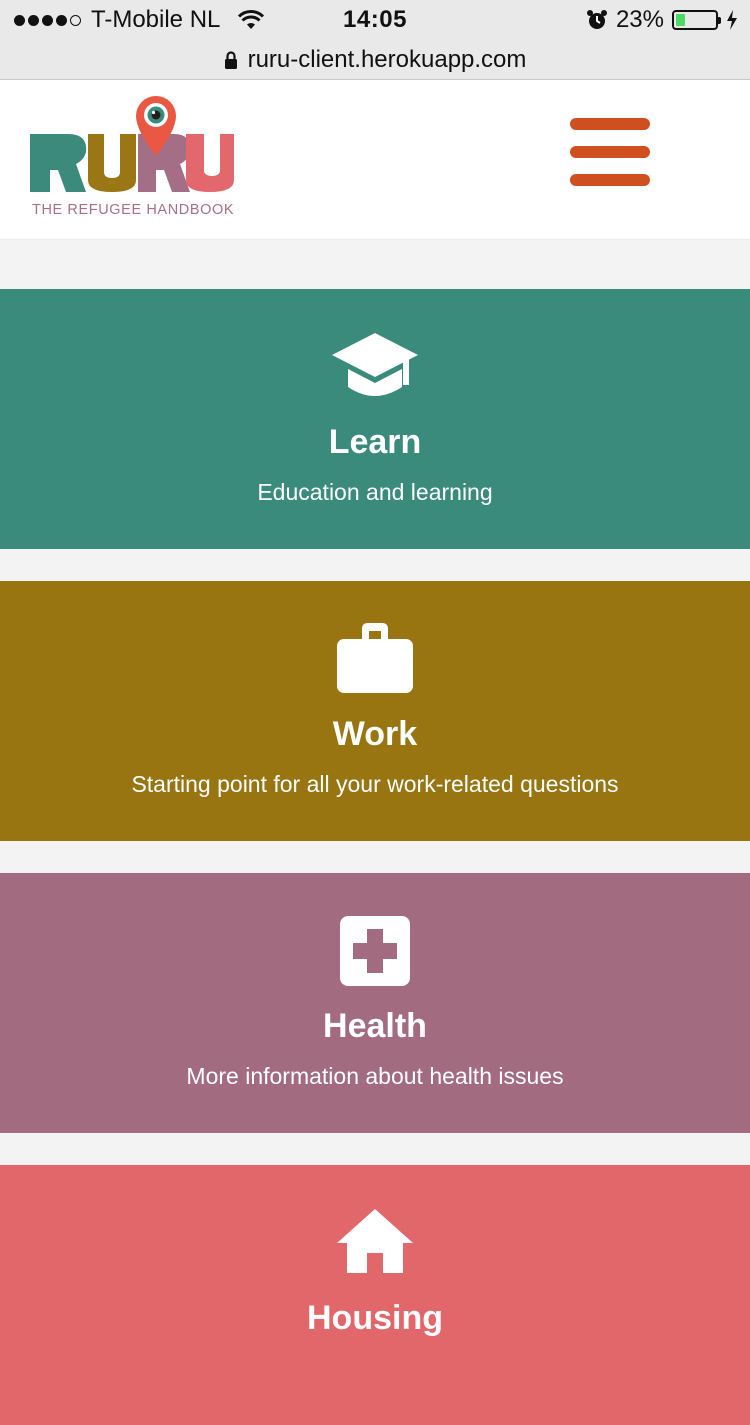 Image resolution: width=750 pixels, height=1425 pixels. I want to click on briefcase-icon, so click(375, 658).